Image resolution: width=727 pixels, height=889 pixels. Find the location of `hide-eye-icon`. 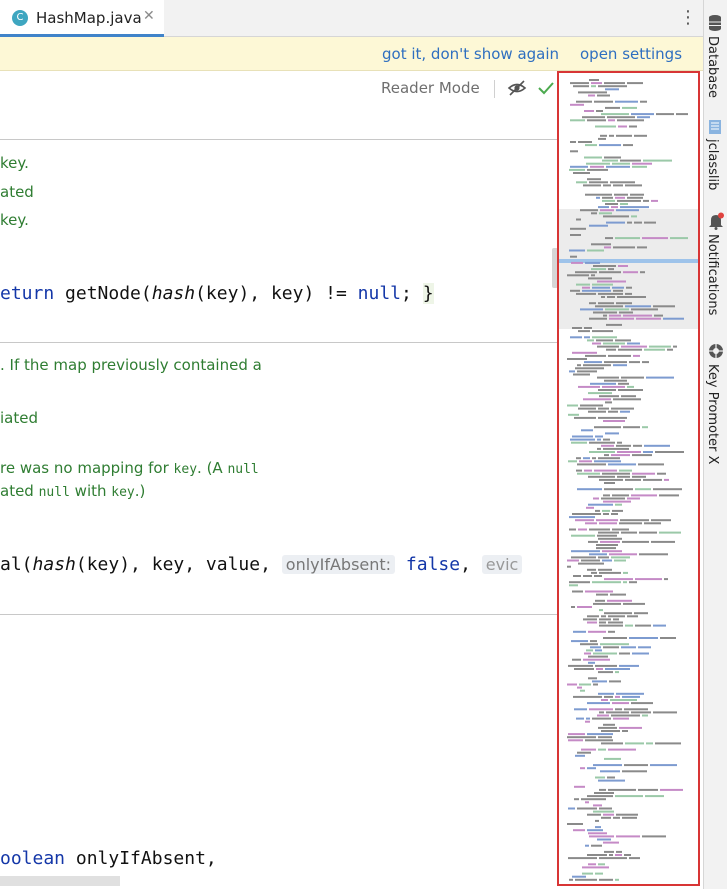

hide-eye-icon is located at coordinates (517, 88).